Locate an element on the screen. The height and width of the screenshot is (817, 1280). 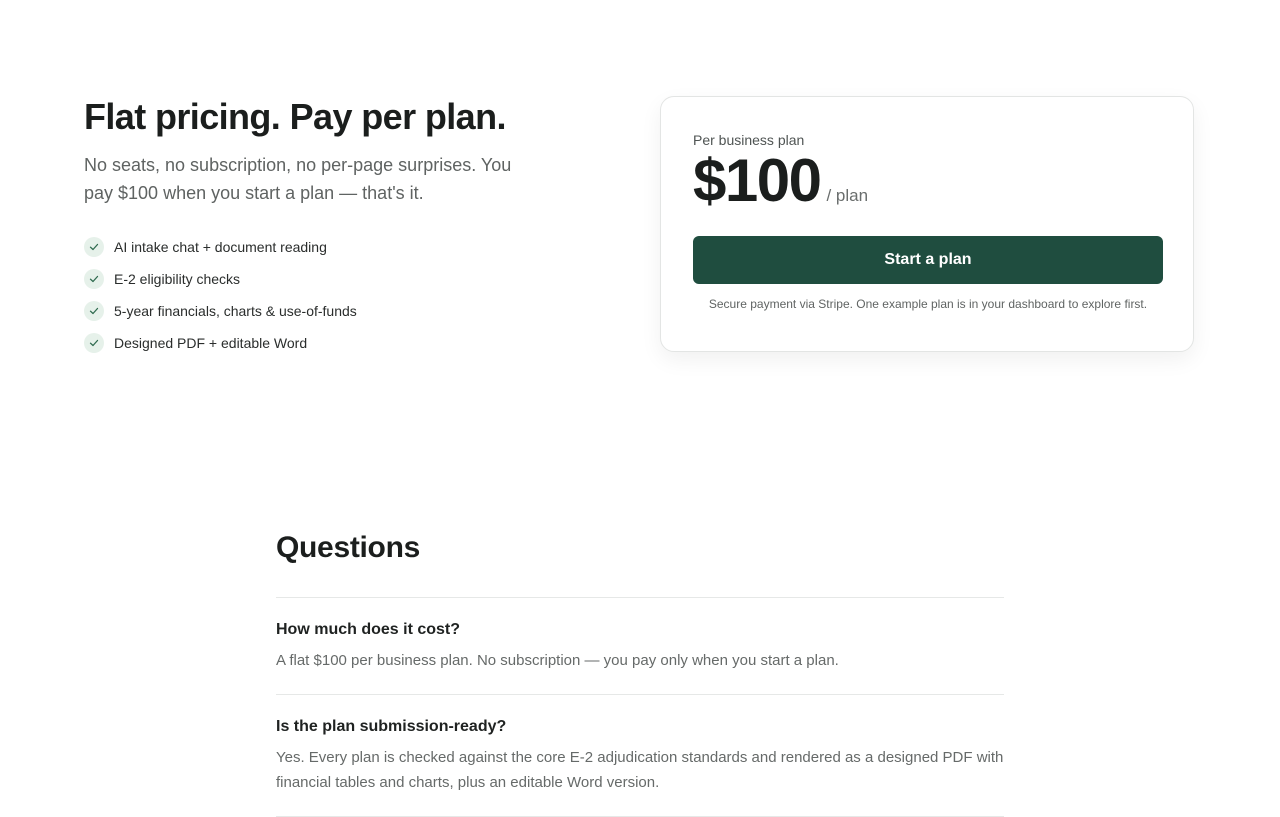
feature-label: E-2 eligibility checks is located at coordinates (177, 279).